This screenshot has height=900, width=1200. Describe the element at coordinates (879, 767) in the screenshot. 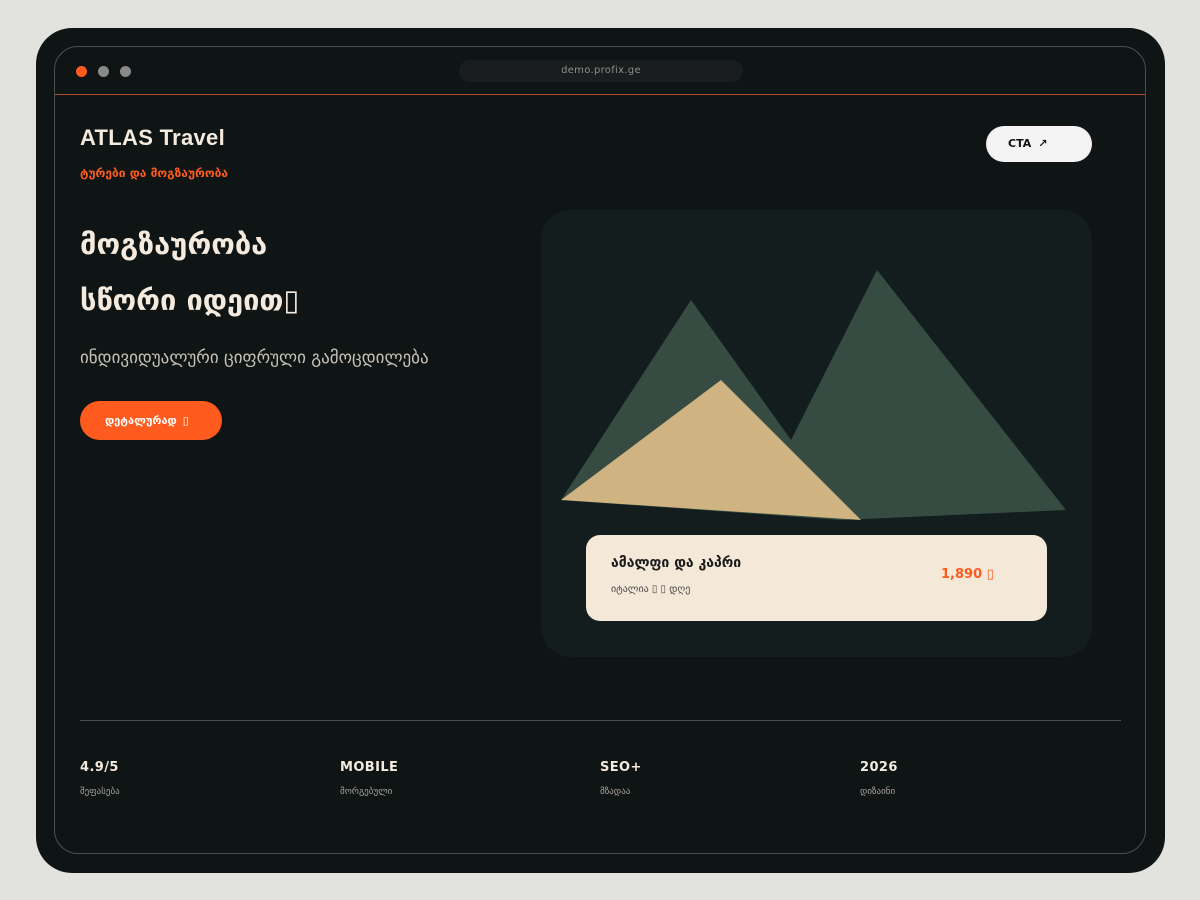

I see `stat-value: 2026` at that location.